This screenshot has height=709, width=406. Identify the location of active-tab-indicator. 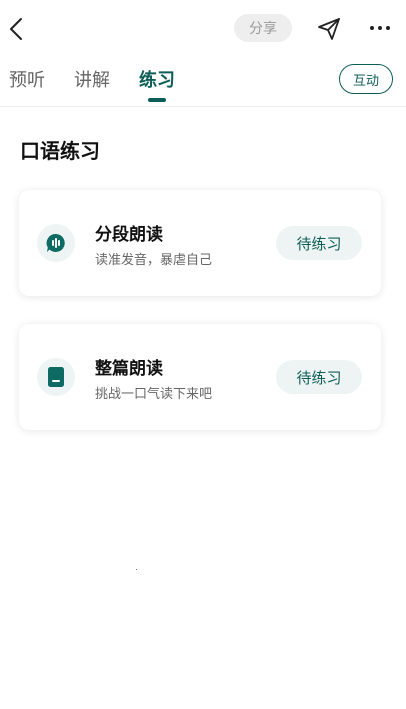
(157, 100).